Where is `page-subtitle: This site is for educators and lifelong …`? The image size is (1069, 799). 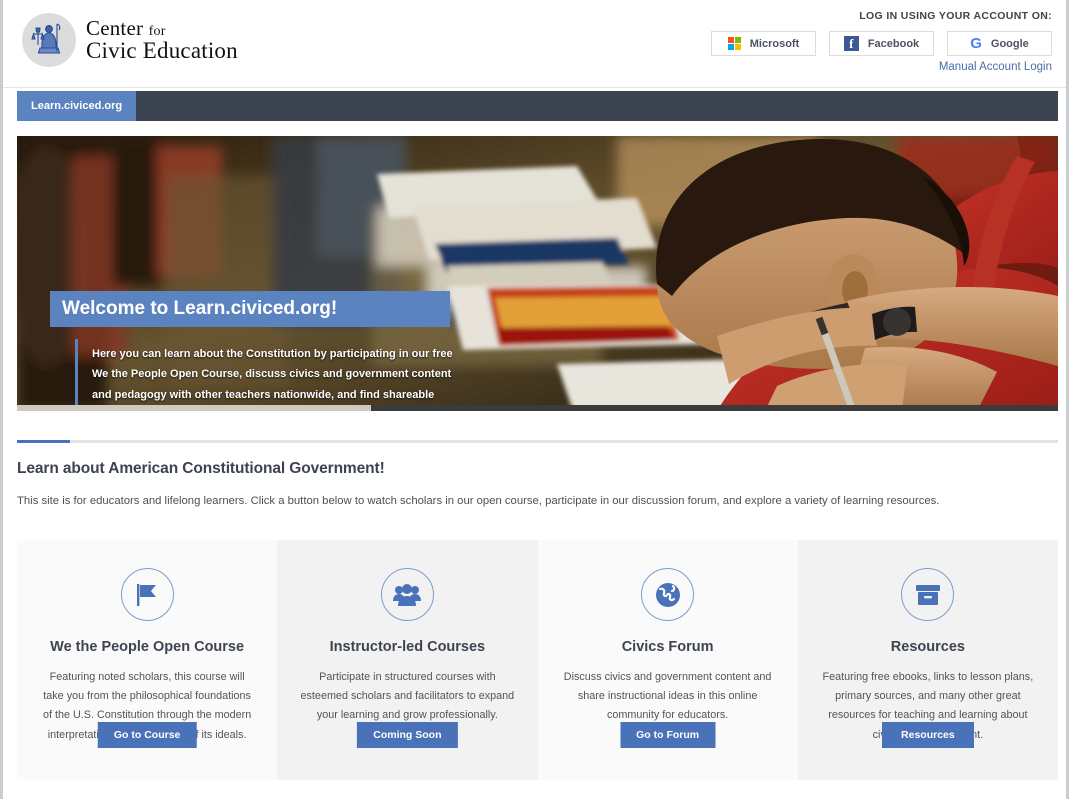 page-subtitle: This site is for educators and lifelong … is located at coordinates (478, 501).